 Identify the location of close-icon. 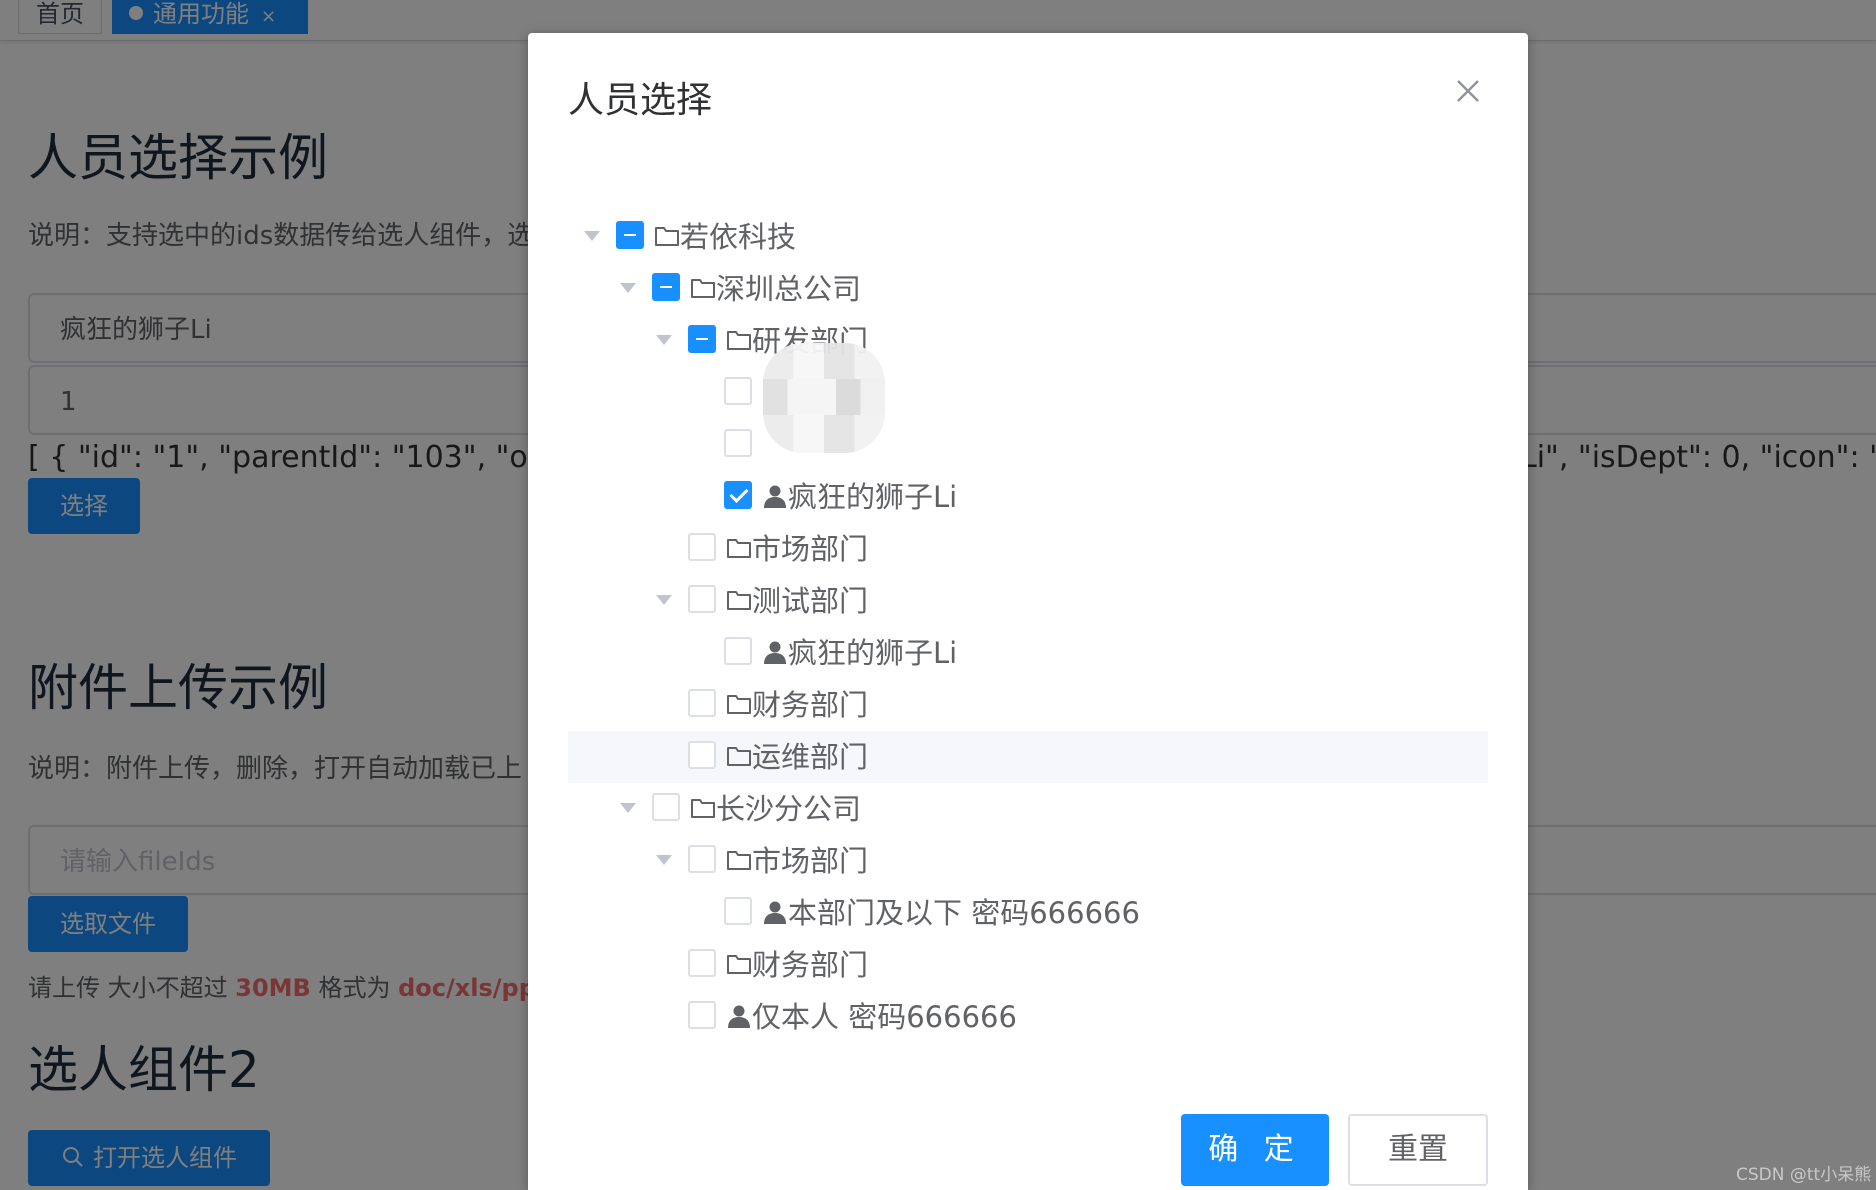
(1468, 91).